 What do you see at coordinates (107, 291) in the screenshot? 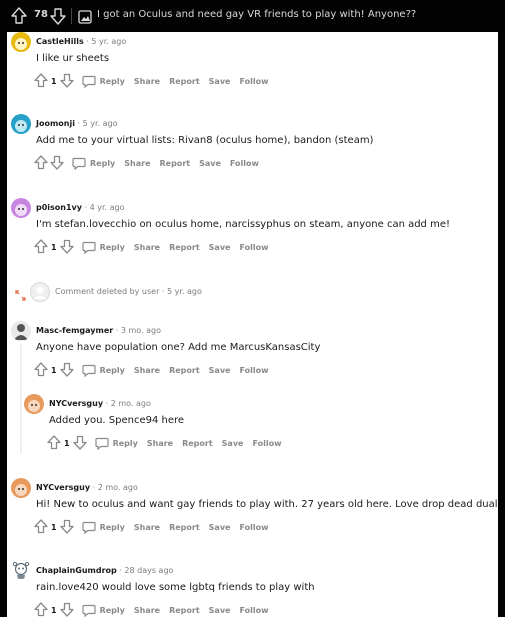
I see `deleted-text: Comment deleted by user` at bounding box center [107, 291].